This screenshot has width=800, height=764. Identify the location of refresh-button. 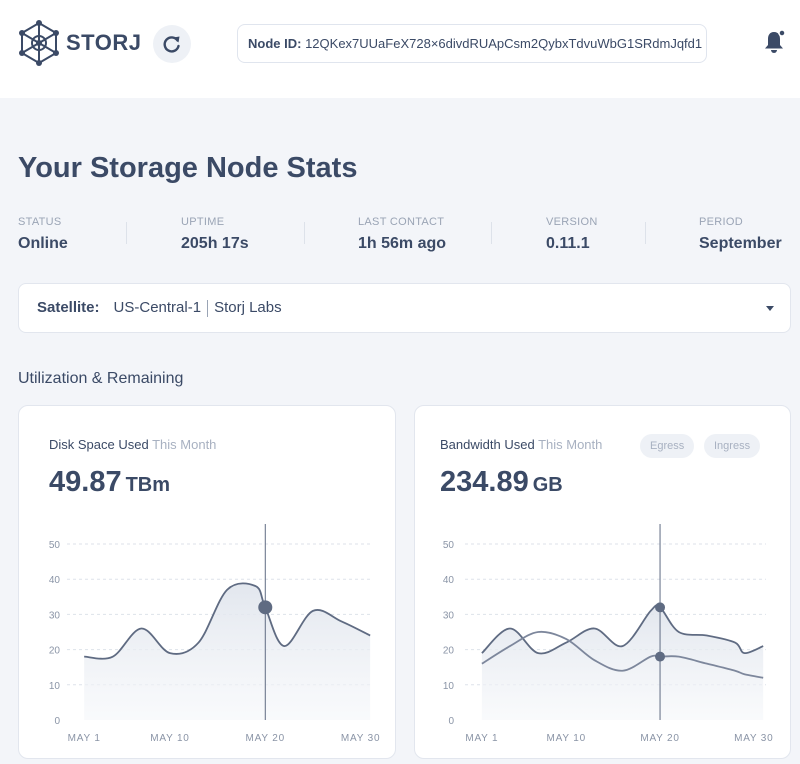
(172, 44).